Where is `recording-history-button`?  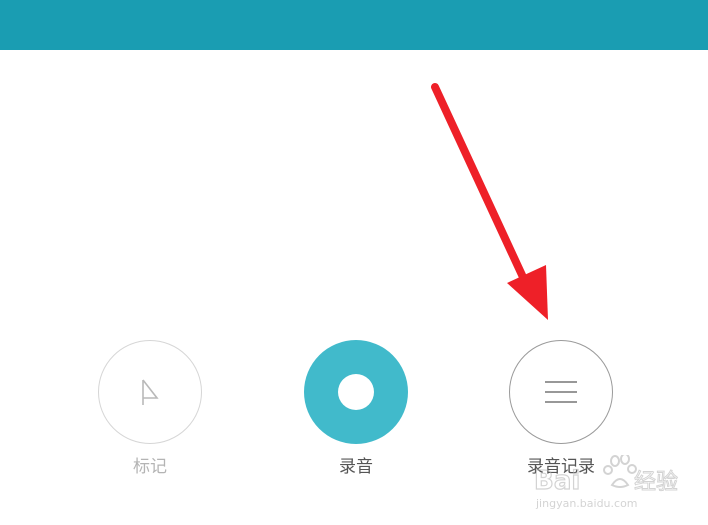 recording-history-button is located at coordinates (561, 392).